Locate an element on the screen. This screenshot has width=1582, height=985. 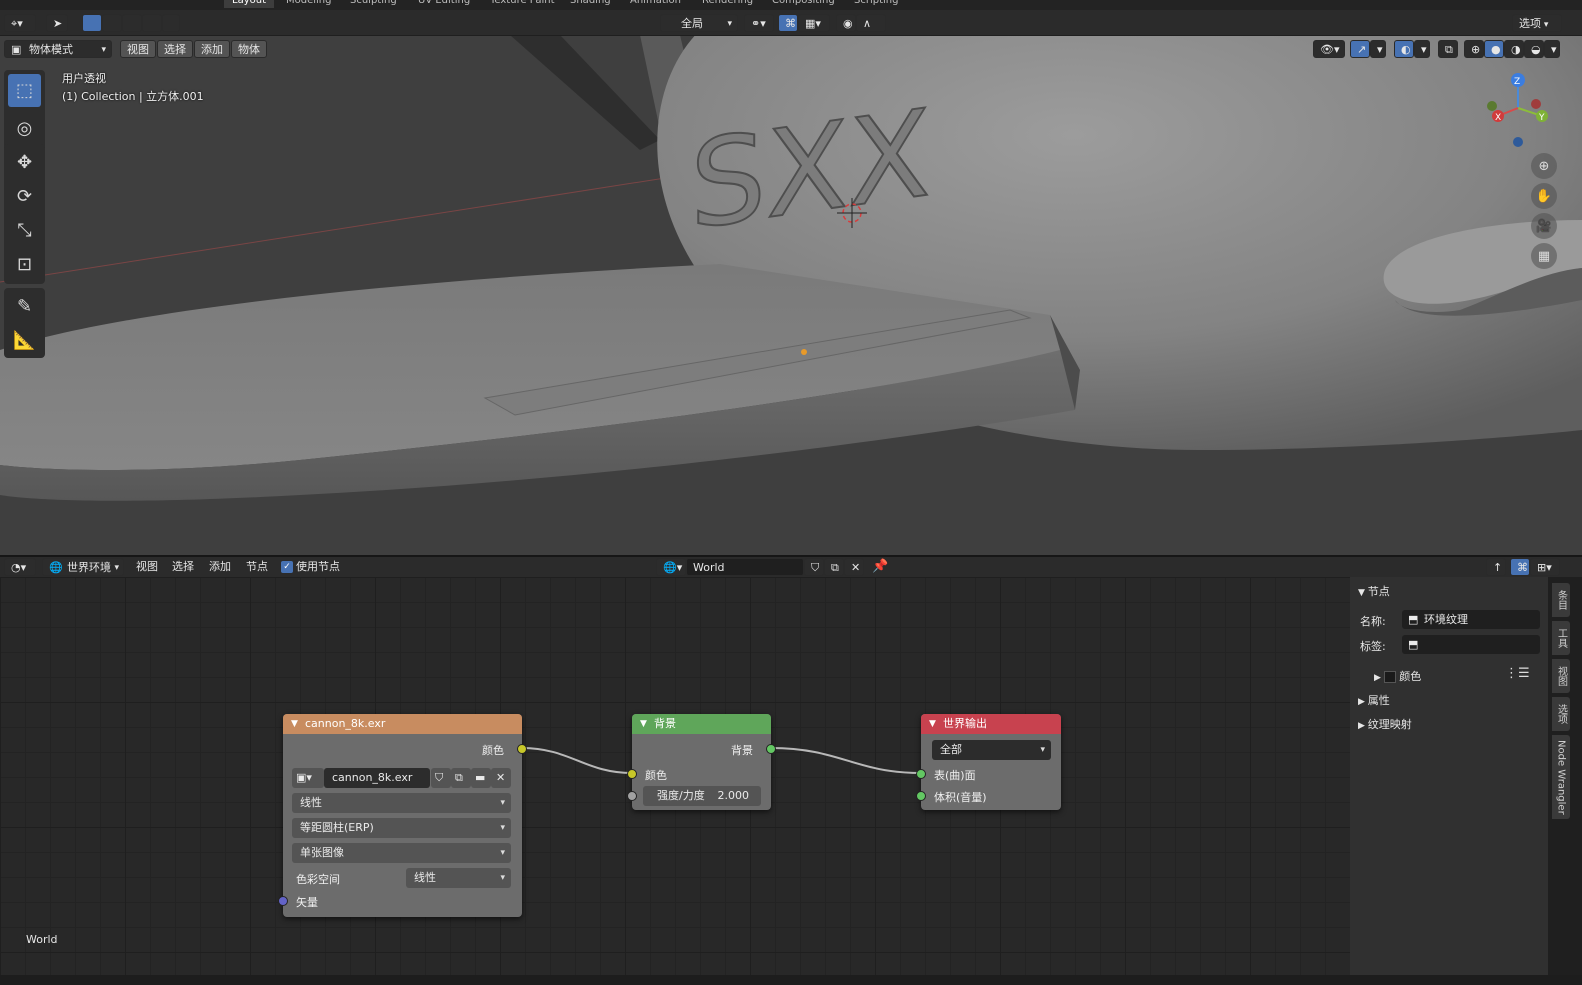
tab-tool: 工具 is located at coordinates (1561, 638).